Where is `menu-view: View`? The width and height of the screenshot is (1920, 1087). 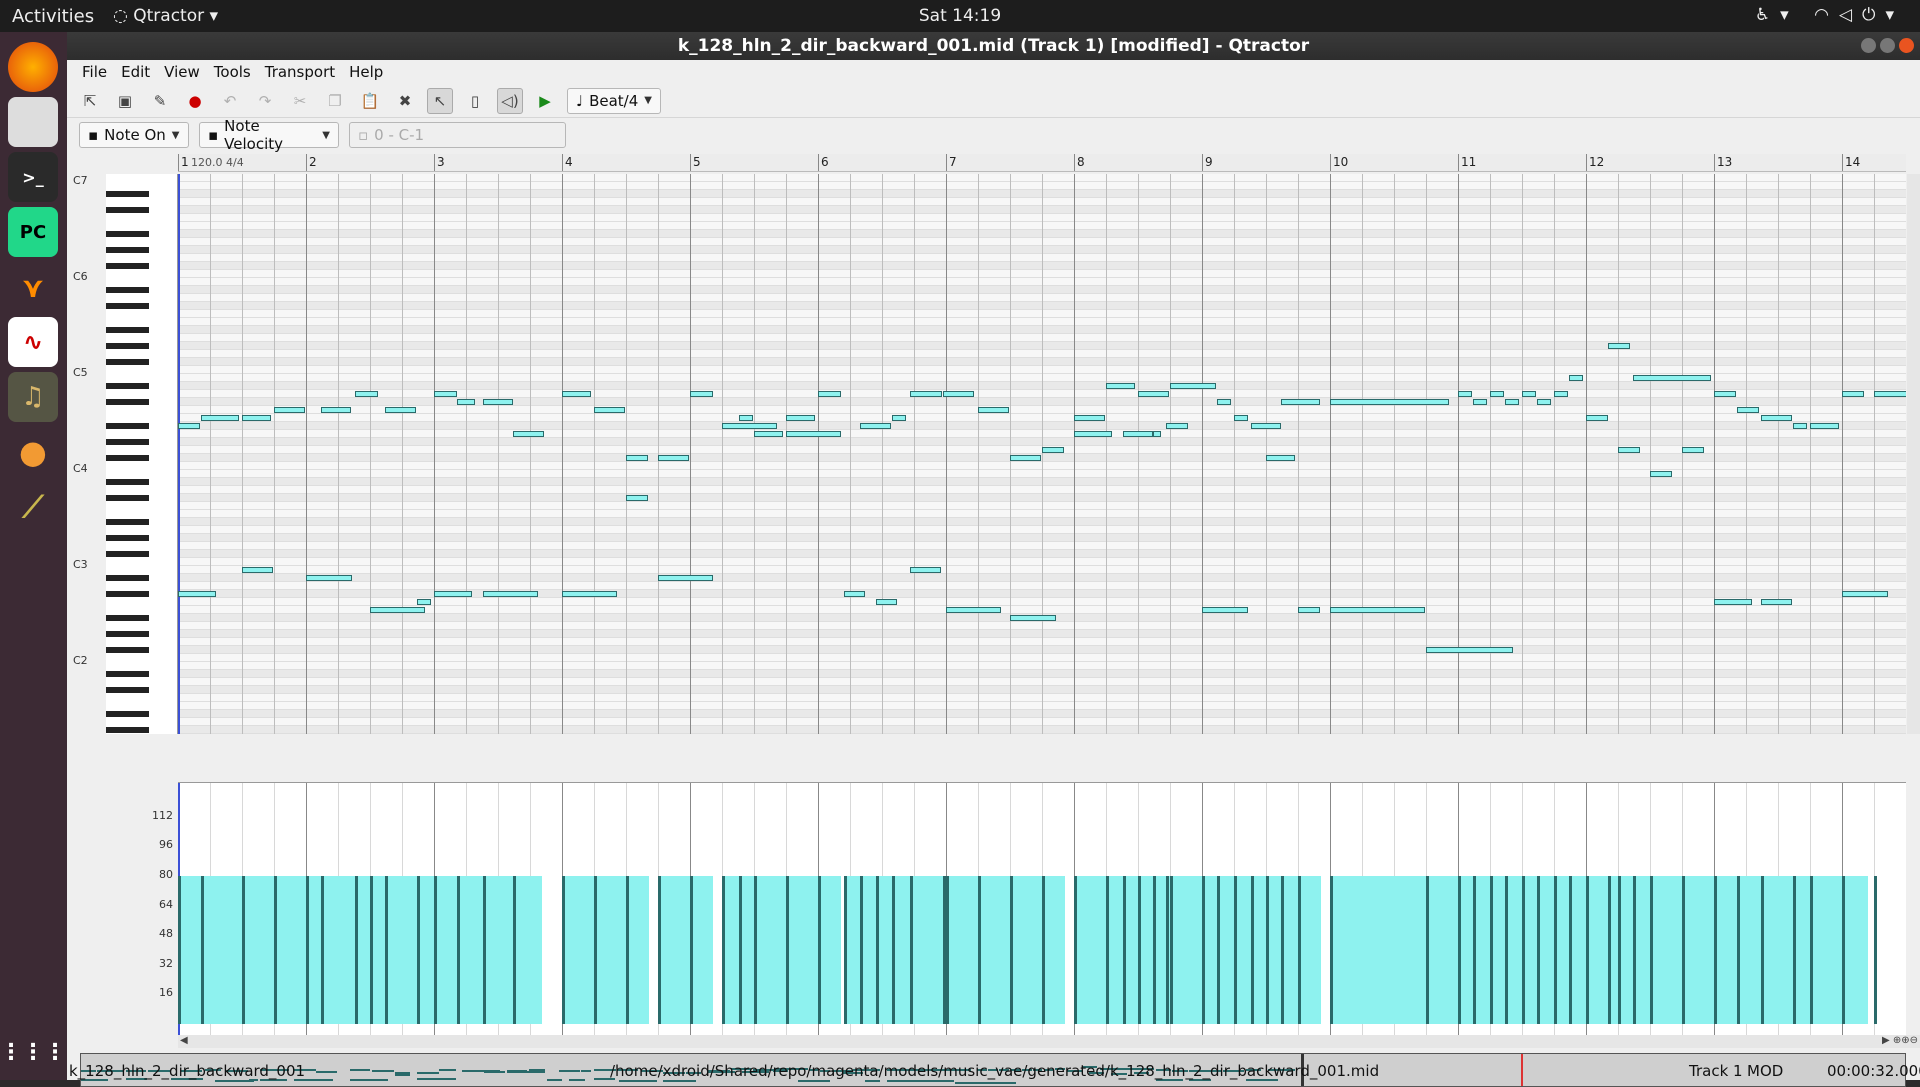 menu-view: View is located at coordinates (182, 72).